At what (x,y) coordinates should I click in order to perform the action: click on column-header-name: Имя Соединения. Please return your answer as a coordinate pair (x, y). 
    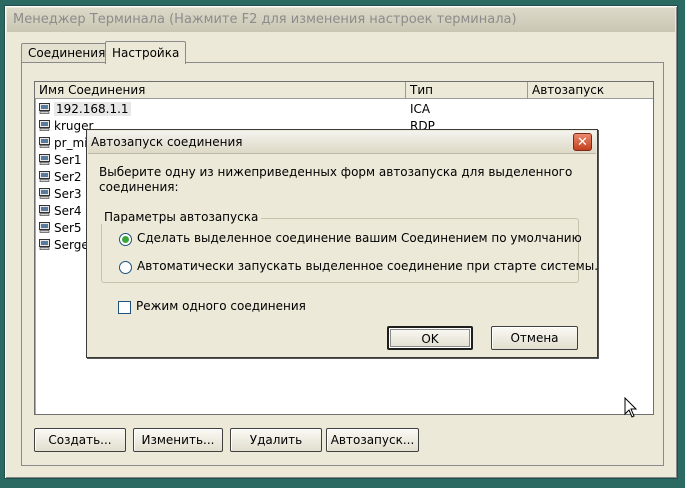
    Looking at the image, I should click on (220, 90).